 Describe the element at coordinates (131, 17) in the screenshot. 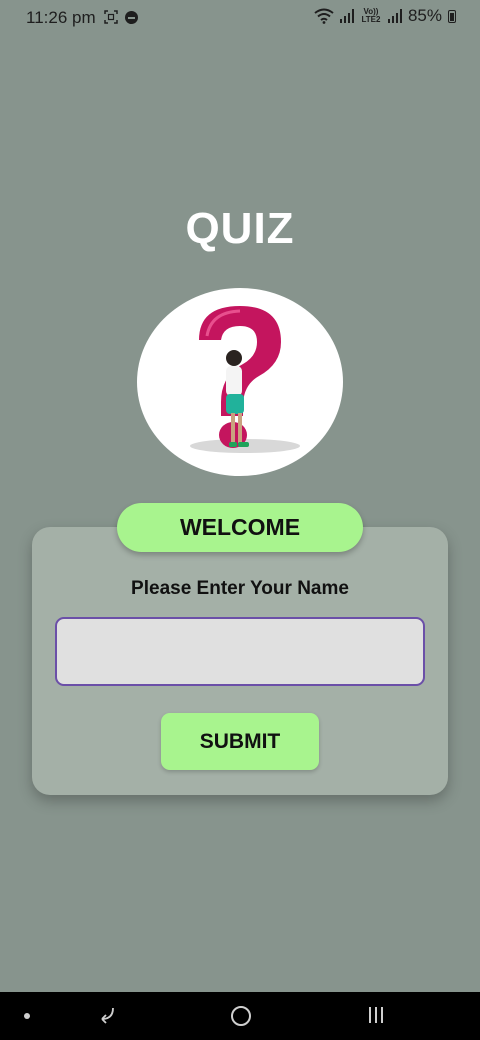

I see `do-not-disturb-icon` at that location.